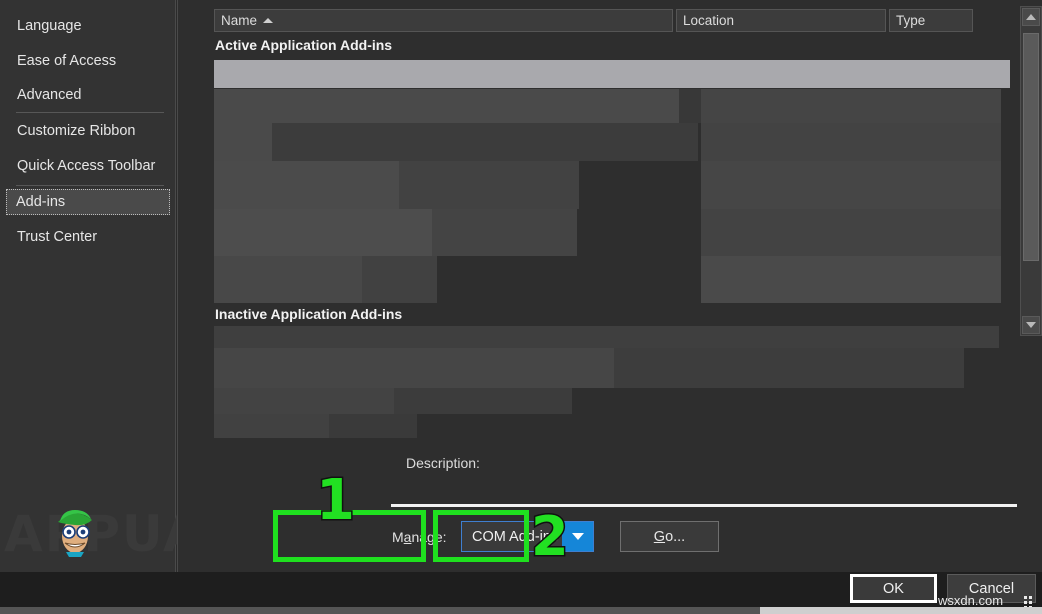  What do you see at coordinates (88, 95) in the screenshot?
I see `sidebar-item-advanced: Advanced` at bounding box center [88, 95].